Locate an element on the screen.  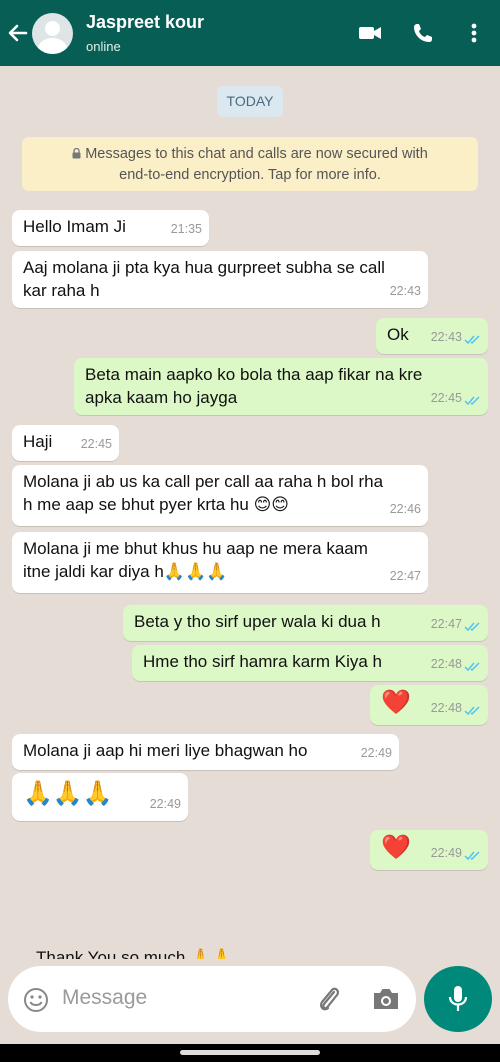
message-outgoing: Hme tho sirf hamra karm Kiya h 22:48 is located at coordinates (310, 663).